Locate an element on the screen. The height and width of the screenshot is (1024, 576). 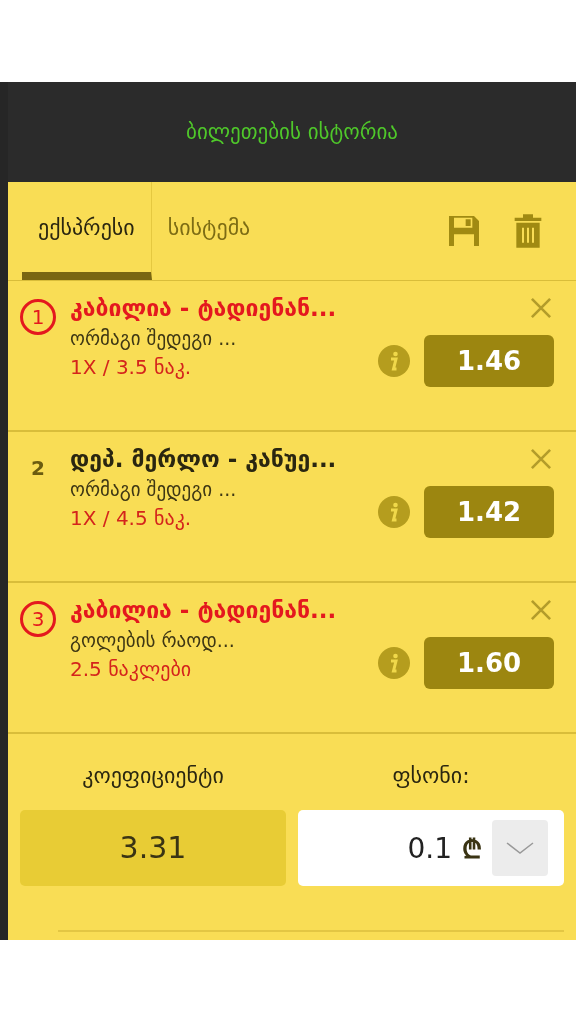
odds-value: 1.60 is located at coordinates (489, 663).